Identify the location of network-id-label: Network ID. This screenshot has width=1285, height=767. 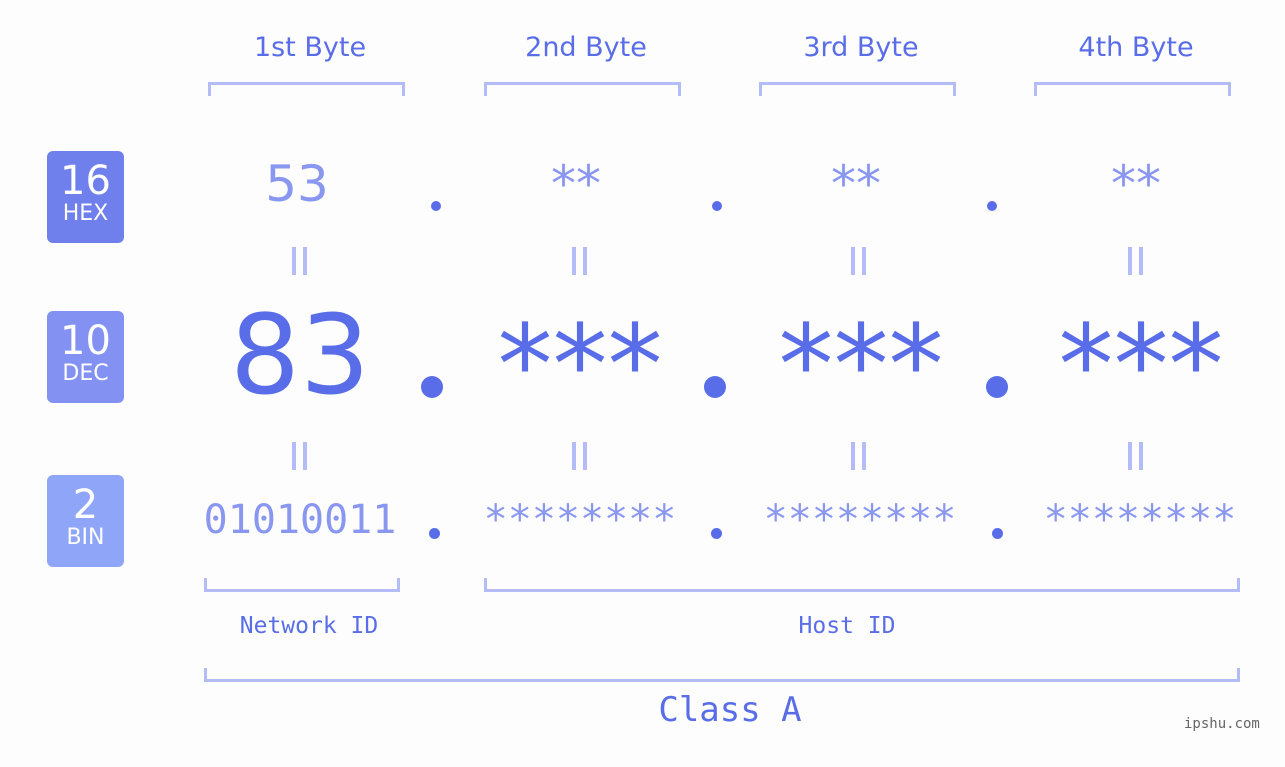
(309, 626).